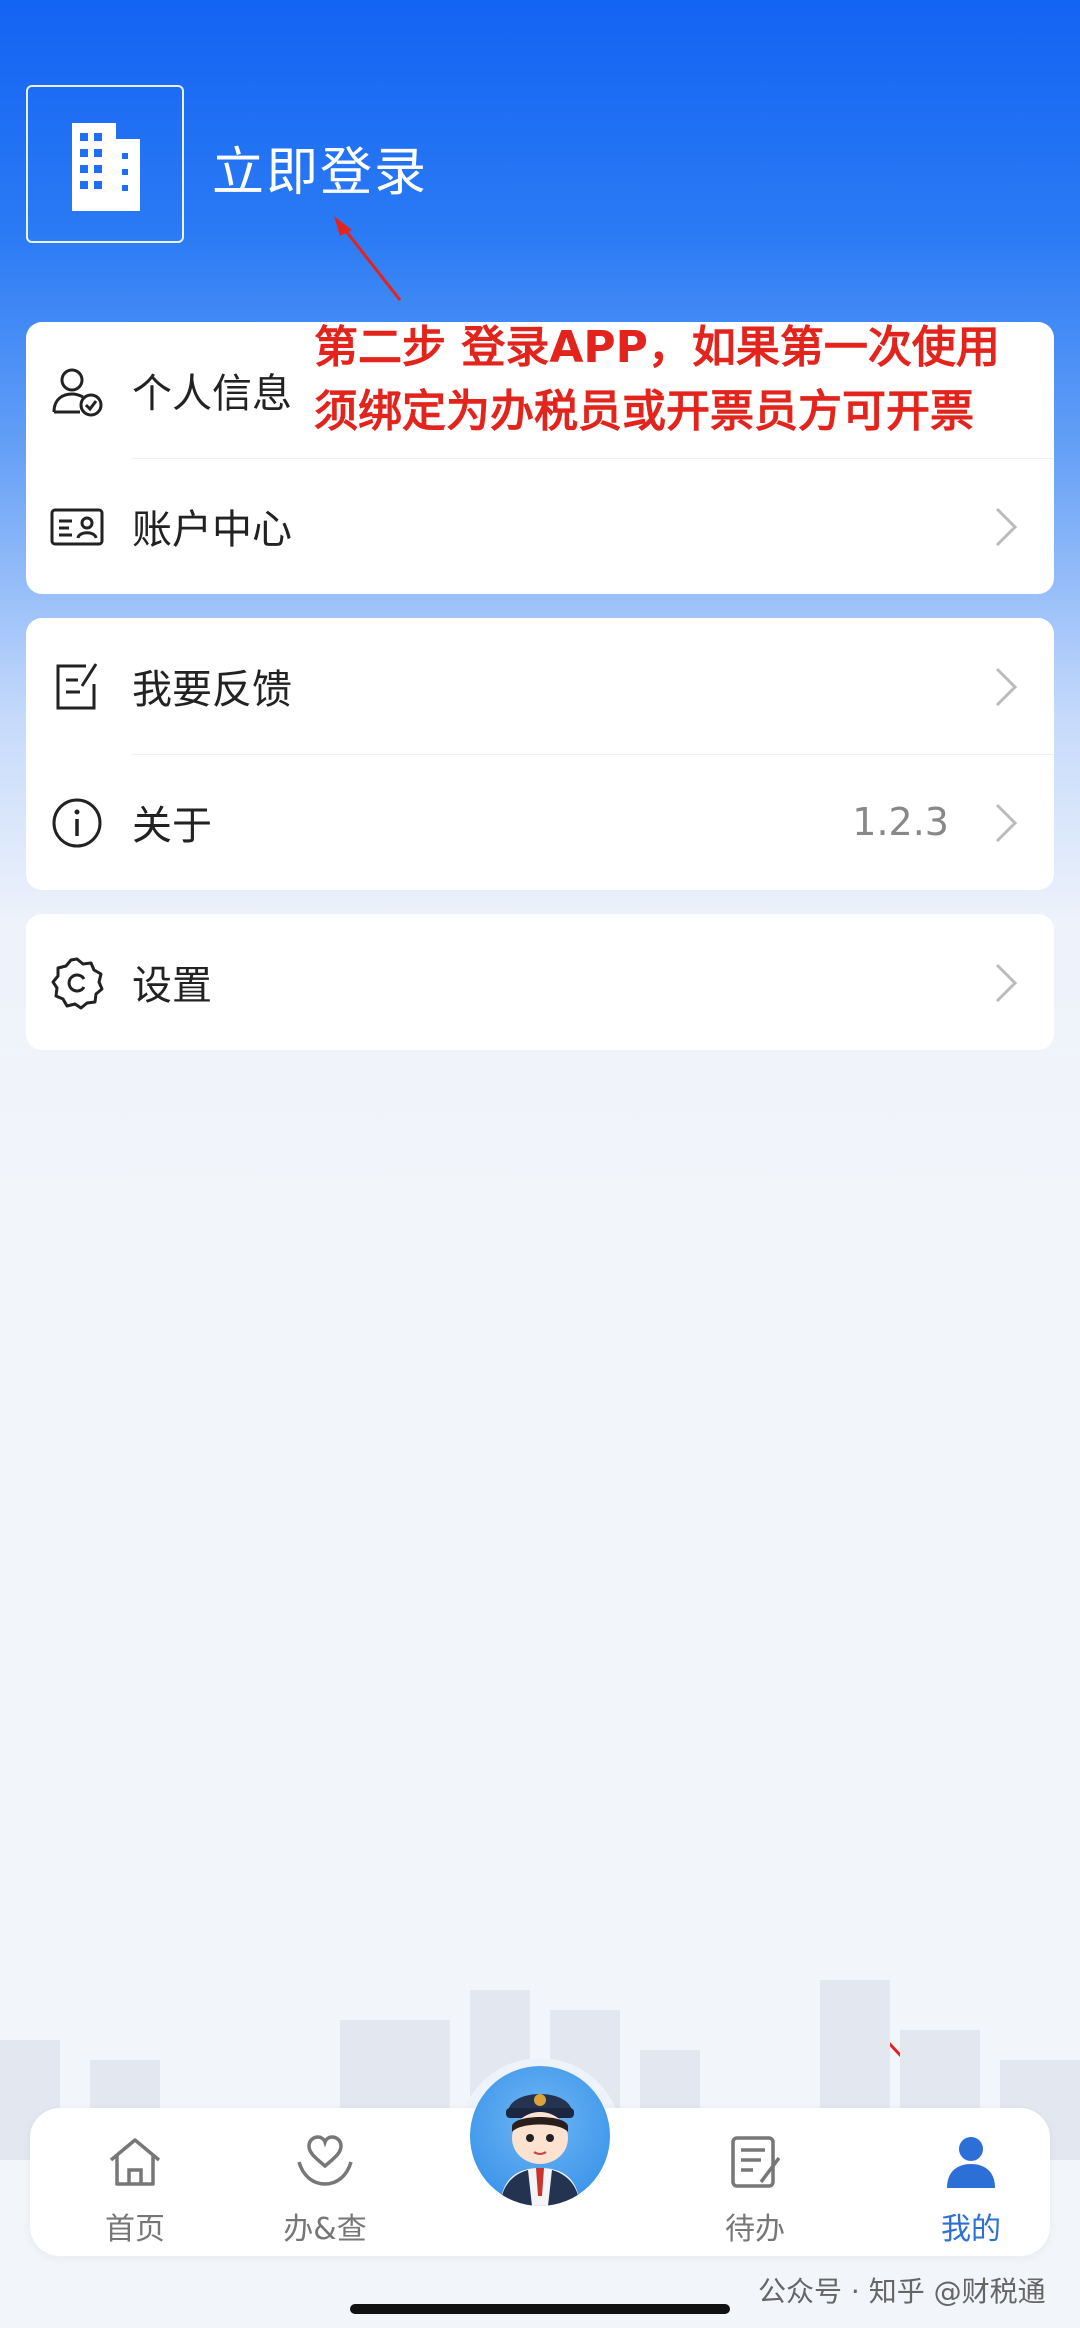  Describe the element at coordinates (320, 167) in the screenshot. I see `login-button: 立即登录` at that location.